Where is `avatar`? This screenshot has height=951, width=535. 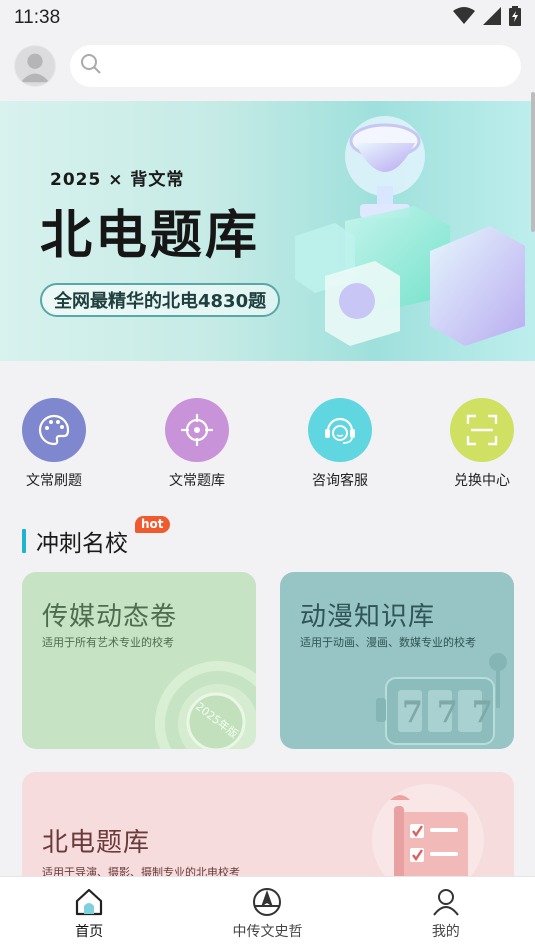 avatar is located at coordinates (35, 66).